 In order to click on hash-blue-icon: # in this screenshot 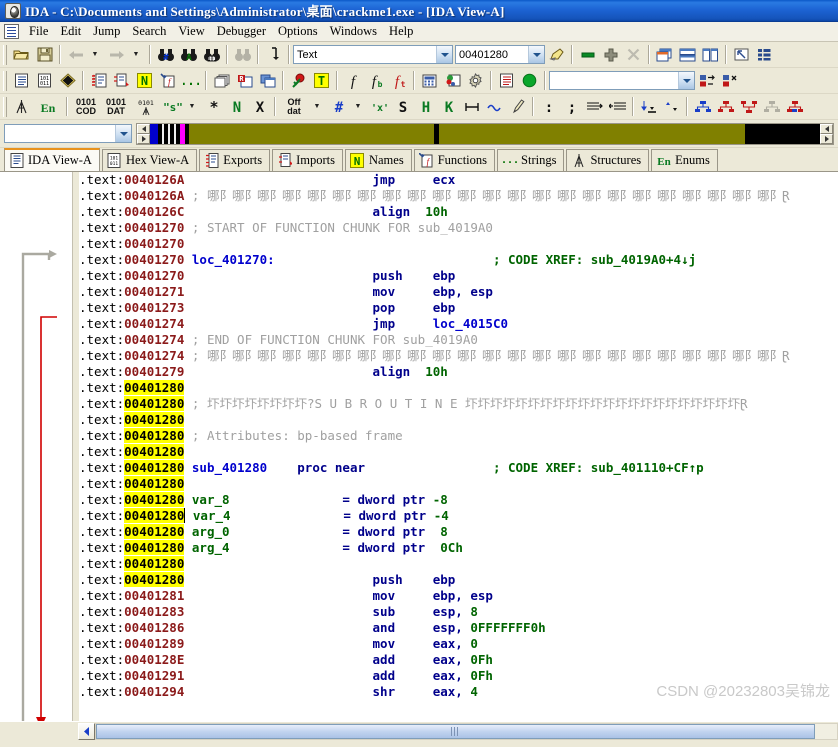, I will do `click(338, 107)`.